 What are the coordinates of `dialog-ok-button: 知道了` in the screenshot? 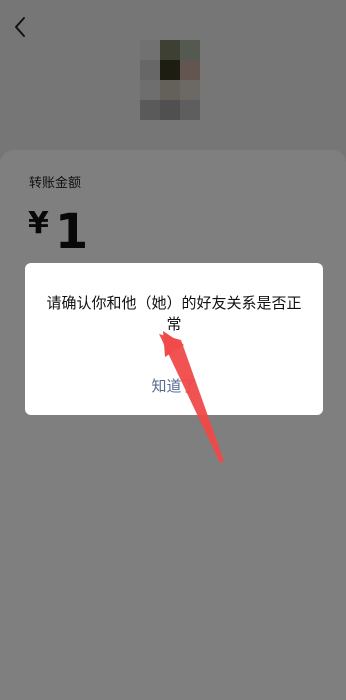 It's located at (174, 385).